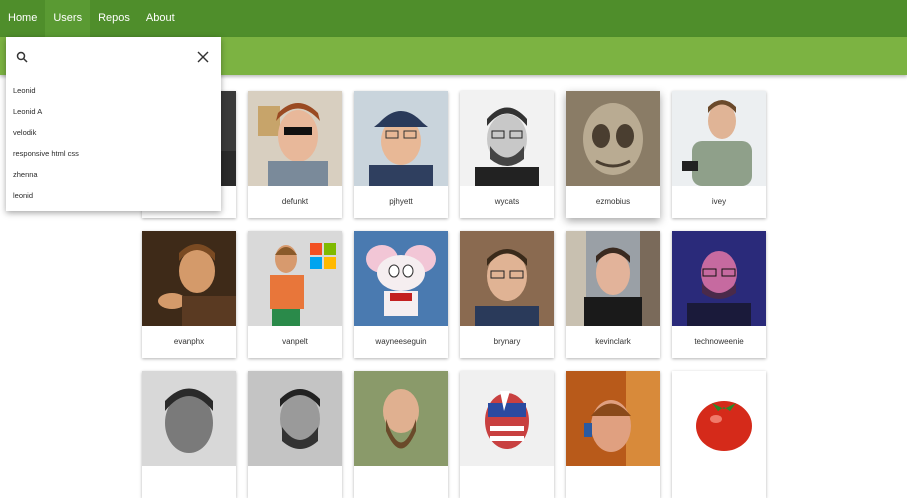 The width and height of the screenshot is (907, 498). I want to click on user-login: kevinclark, so click(613, 341).